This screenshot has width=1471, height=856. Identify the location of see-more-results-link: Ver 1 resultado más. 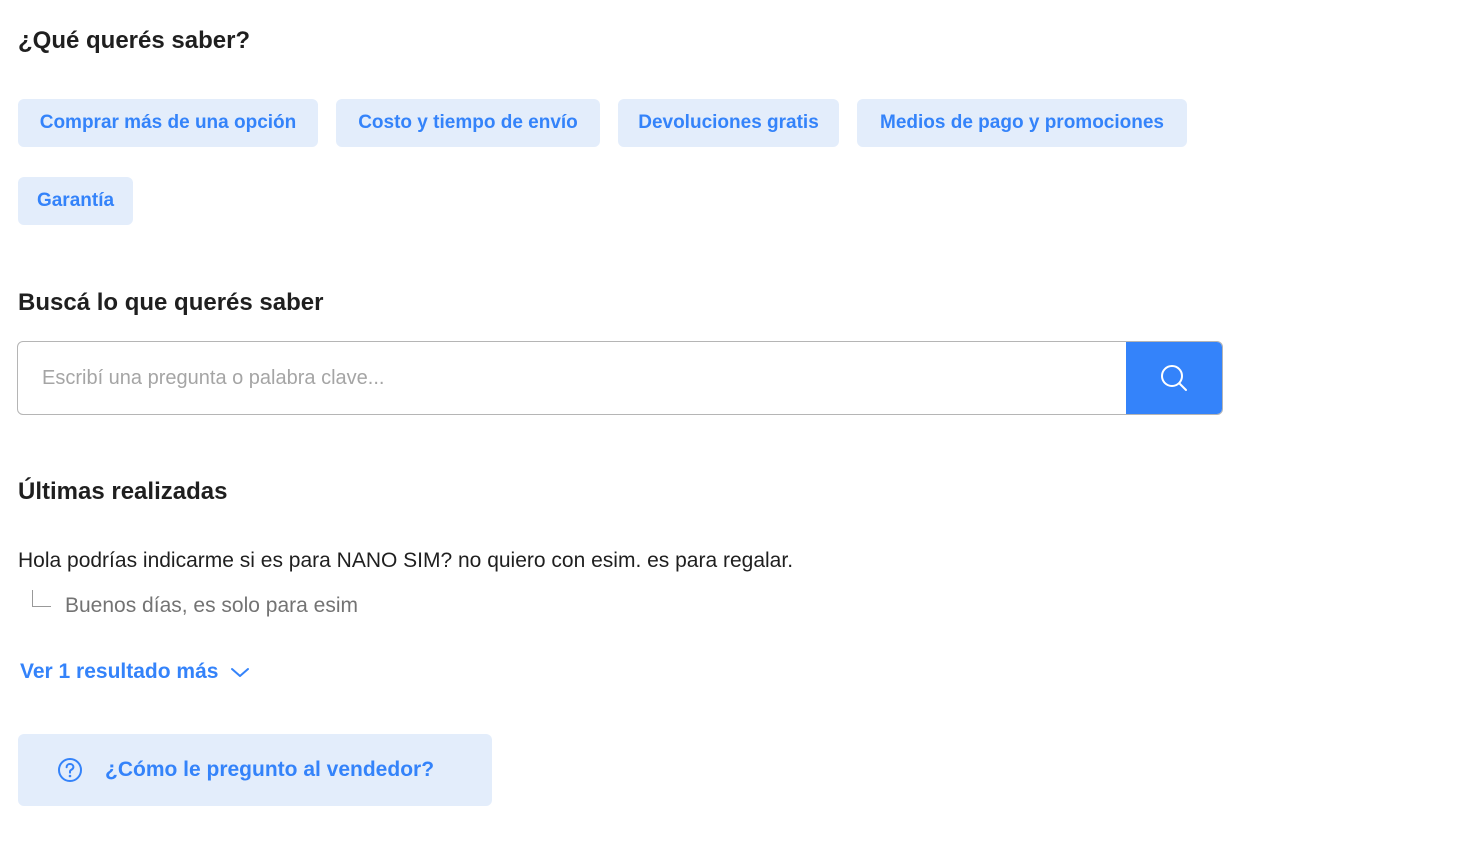
(135, 672).